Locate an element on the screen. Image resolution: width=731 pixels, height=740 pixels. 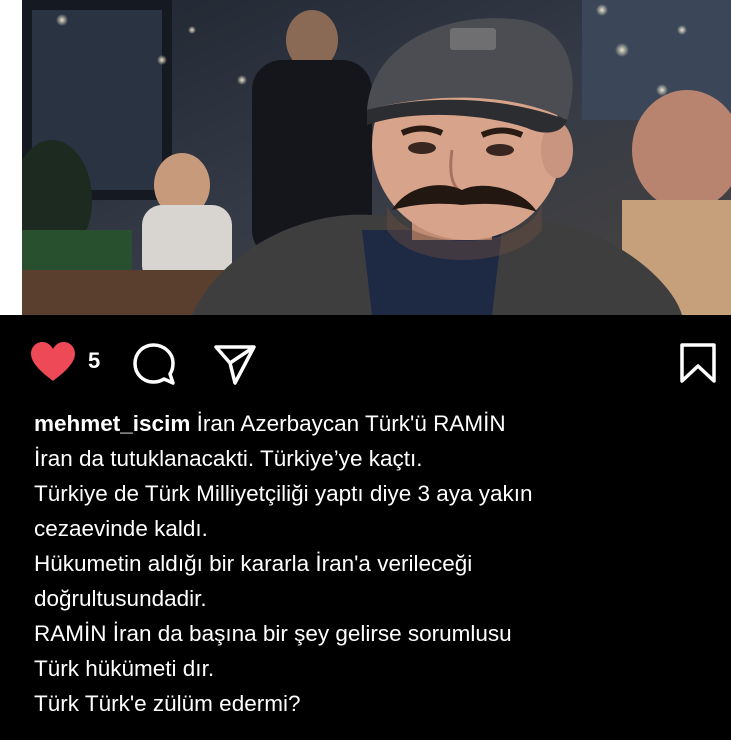
bookmark-icon is located at coordinates (698, 365).